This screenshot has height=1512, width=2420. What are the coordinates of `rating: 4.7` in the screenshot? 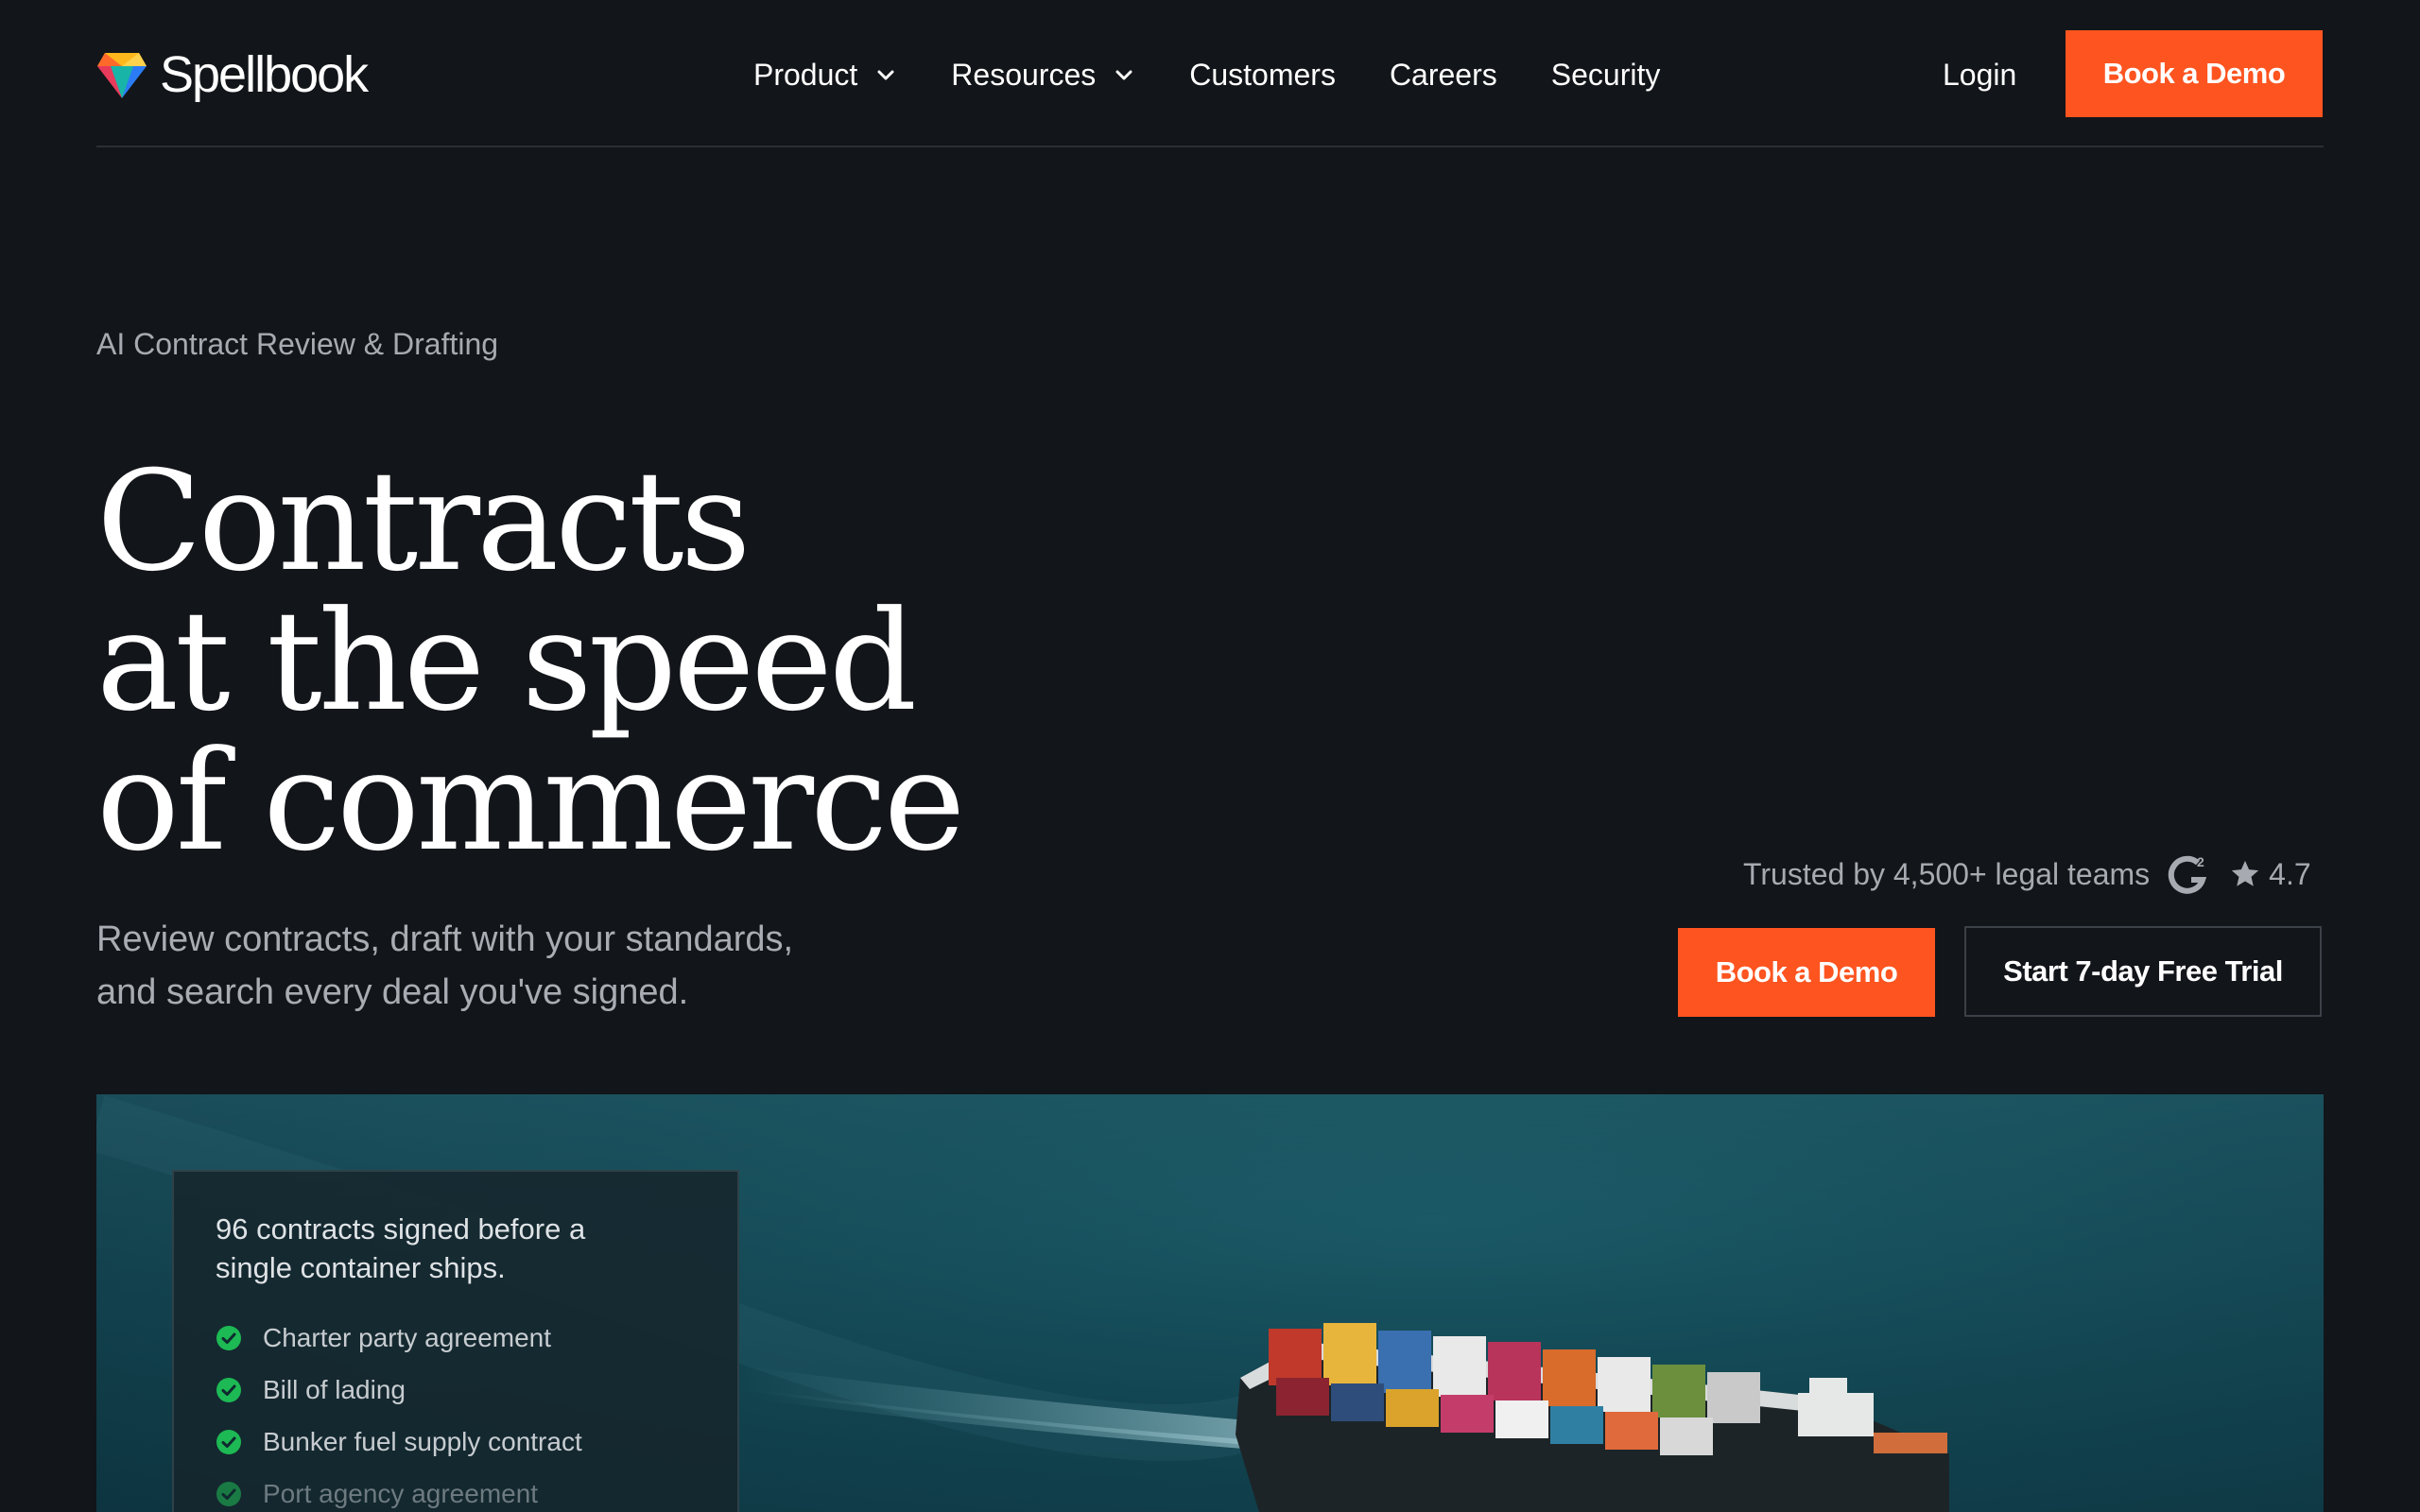 It's located at (2270, 874).